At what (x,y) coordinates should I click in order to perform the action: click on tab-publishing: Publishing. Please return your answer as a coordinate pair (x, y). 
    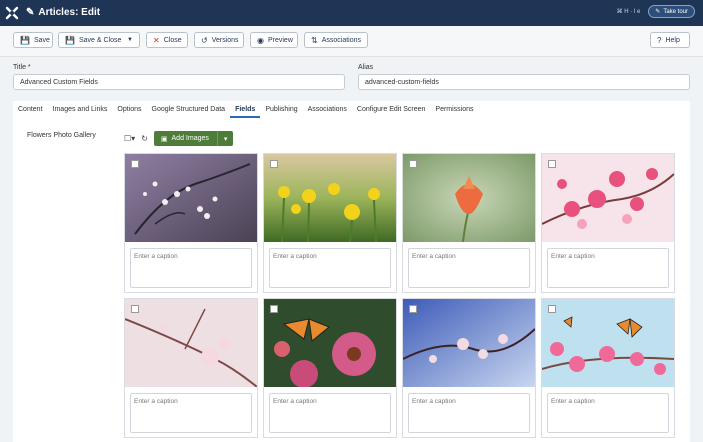
    Looking at the image, I should click on (281, 109).